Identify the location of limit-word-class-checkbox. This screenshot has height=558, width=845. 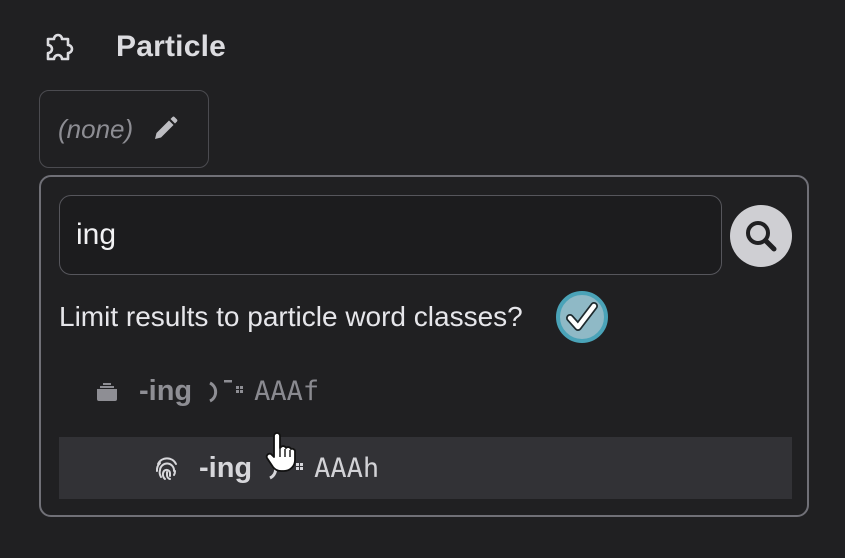
(582, 317).